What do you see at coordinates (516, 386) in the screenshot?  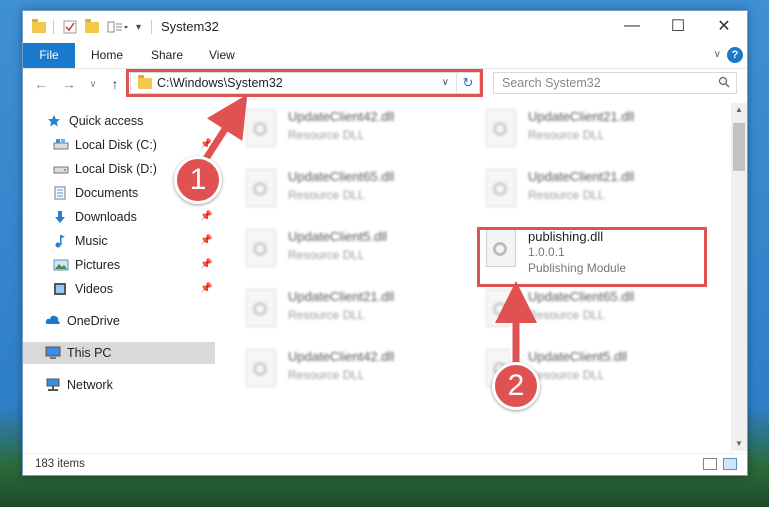 I see `step-2-badge: 2` at bounding box center [516, 386].